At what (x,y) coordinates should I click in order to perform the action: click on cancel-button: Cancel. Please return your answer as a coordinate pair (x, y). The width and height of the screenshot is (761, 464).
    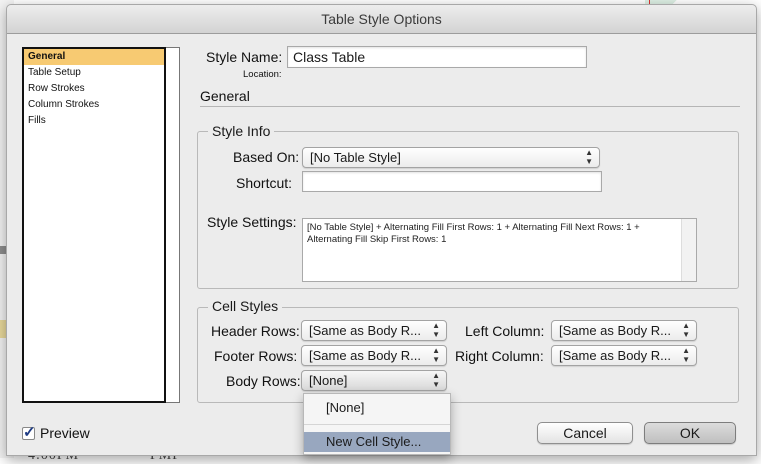
    Looking at the image, I should click on (585, 433).